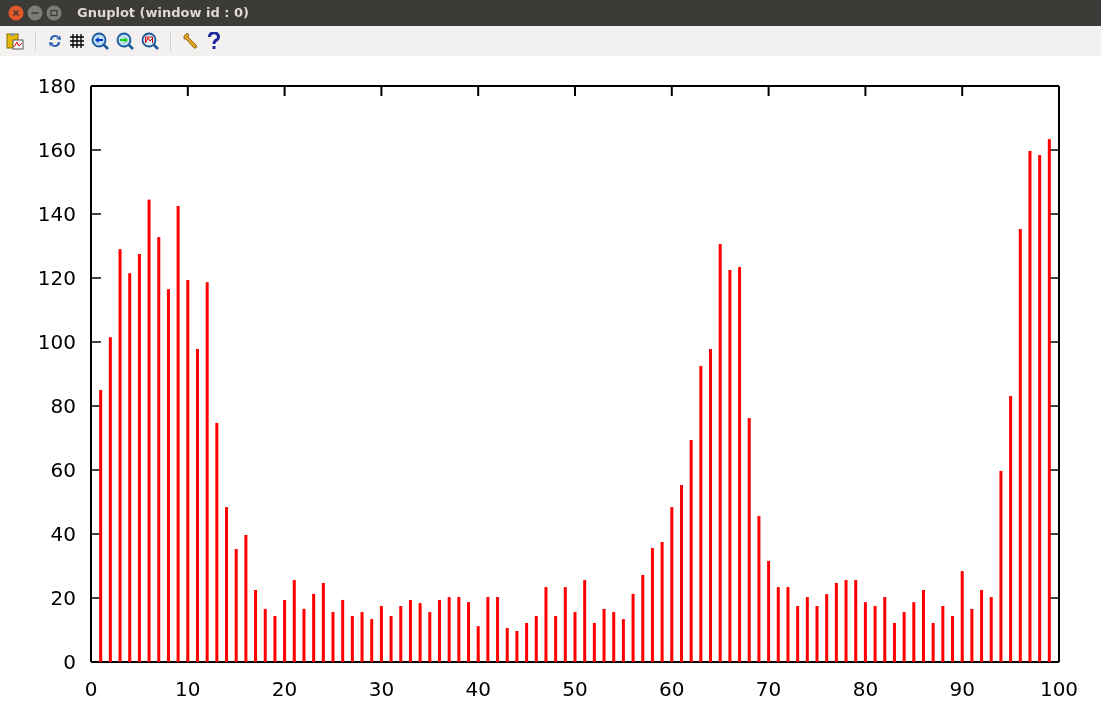  Describe the element at coordinates (35, 13) in the screenshot. I see `minimize-icon` at that location.